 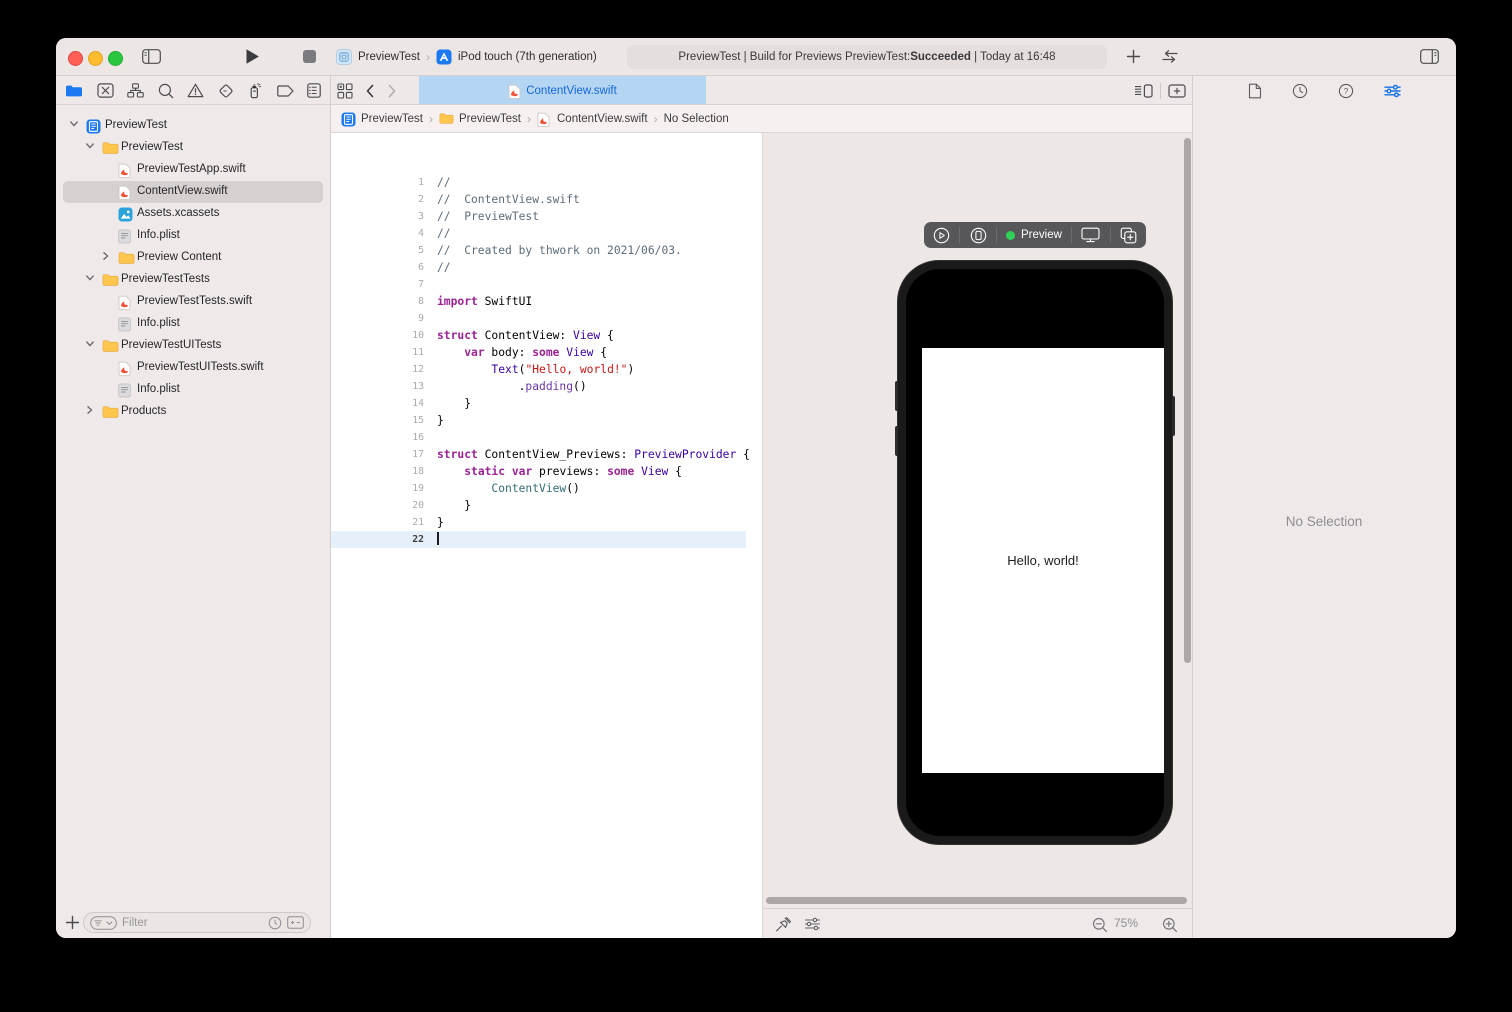 What do you see at coordinates (538, 233) in the screenshot?
I see `code-line-4: 4 //` at bounding box center [538, 233].